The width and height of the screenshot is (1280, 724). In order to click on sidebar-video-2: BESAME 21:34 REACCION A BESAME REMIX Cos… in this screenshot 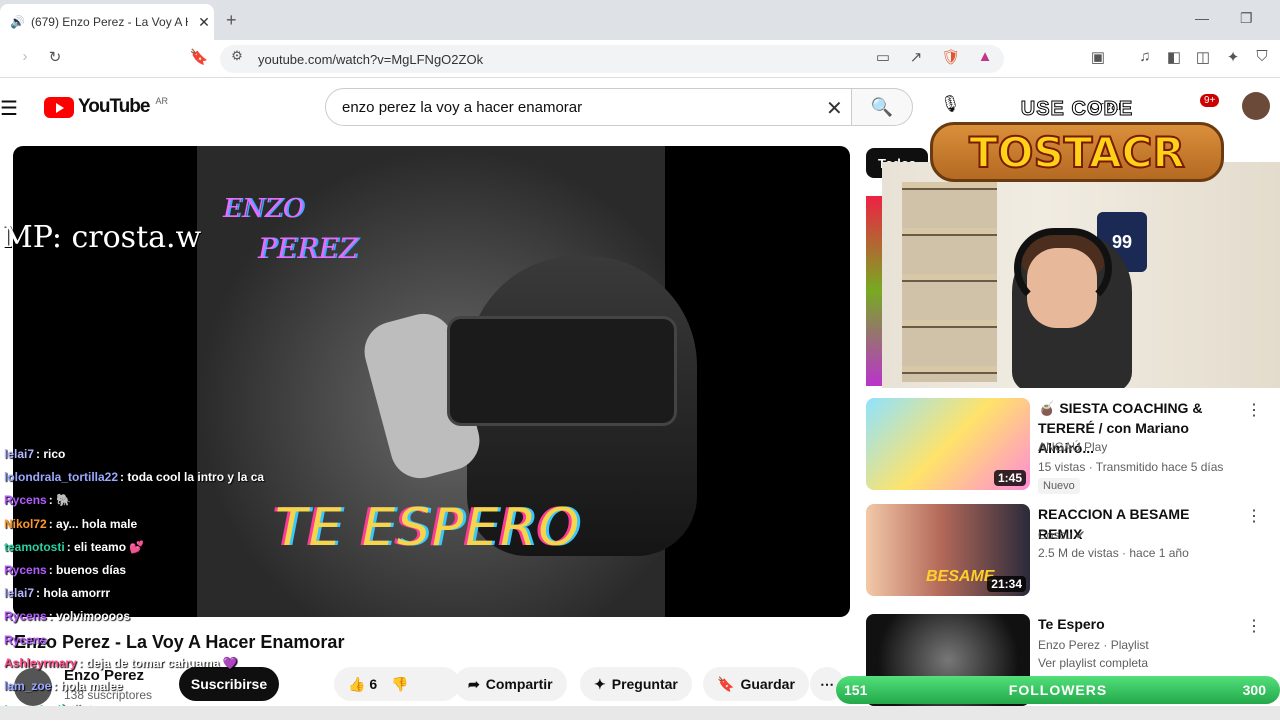, I will do `click(1072, 550)`.